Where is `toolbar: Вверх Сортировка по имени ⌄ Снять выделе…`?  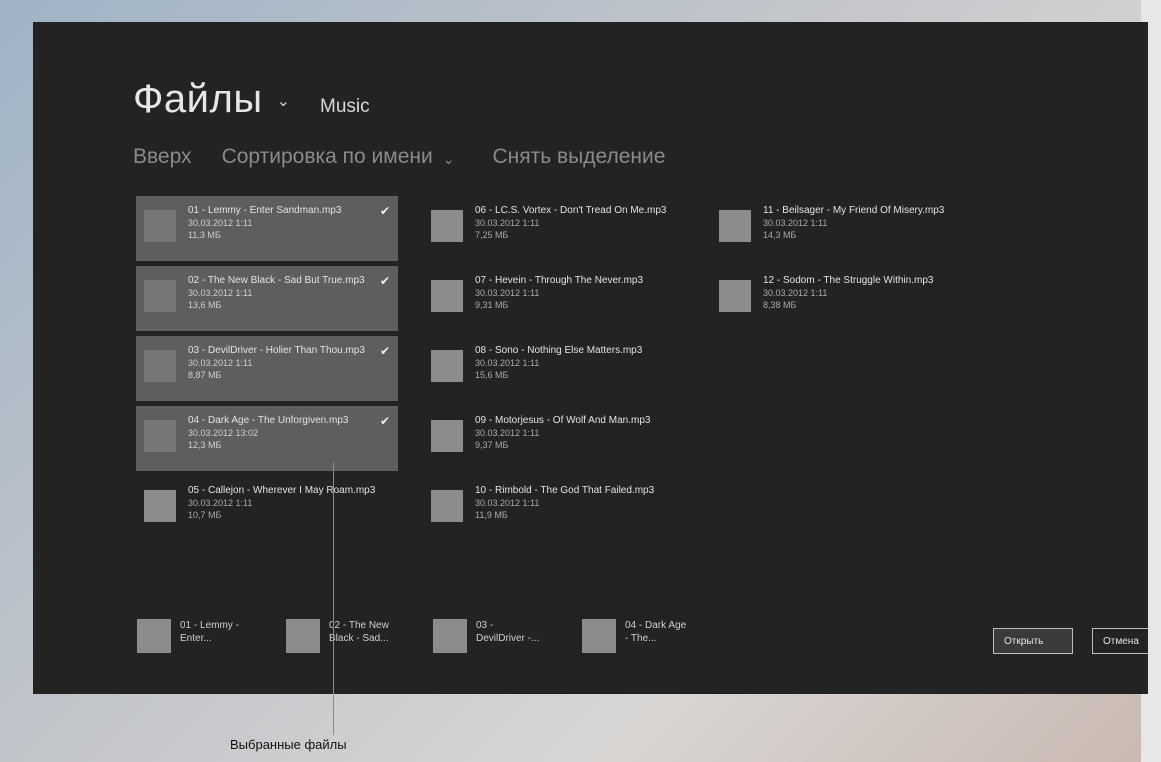
toolbar: Вверх Сортировка по имени ⌄ Снять выделе… is located at coordinates (399, 157).